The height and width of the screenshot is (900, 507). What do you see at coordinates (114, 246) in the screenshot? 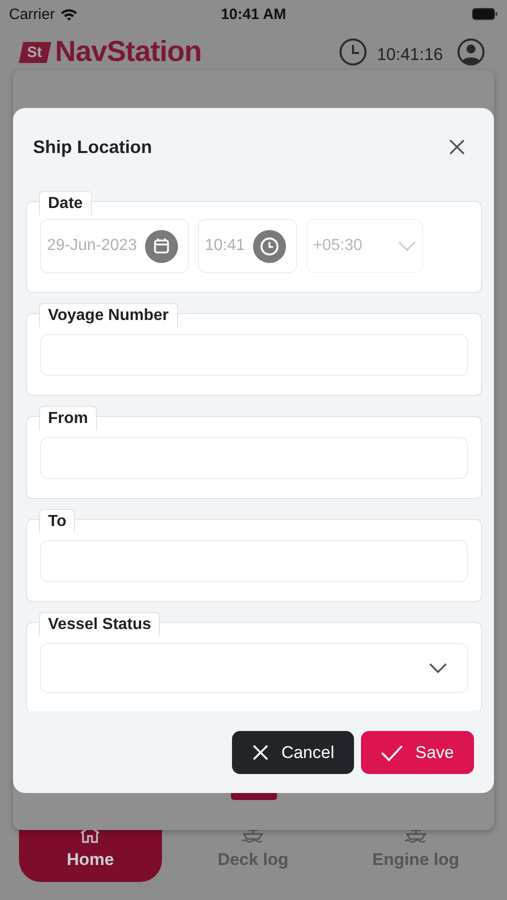
I see `date-field: 29-Jun-2023` at bounding box center [114, 246].